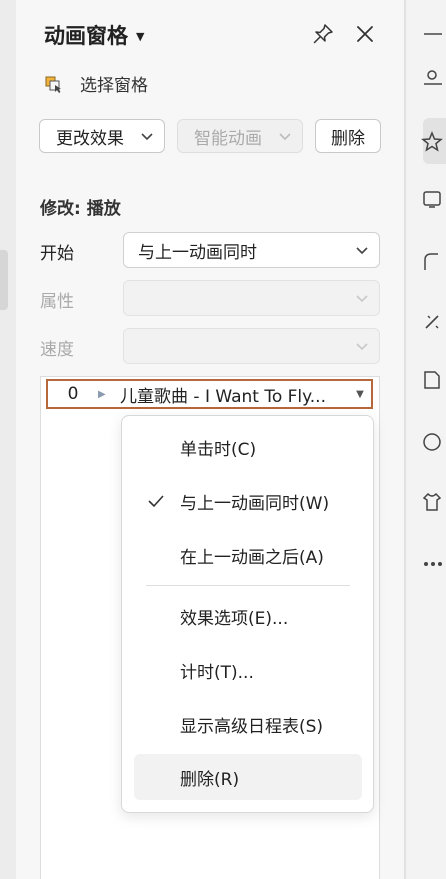 The width and height of the screenshot is (446, 879). Describe the element at coordinates (4, 280) in the screenshot. I see `scroll-handle` at that location.